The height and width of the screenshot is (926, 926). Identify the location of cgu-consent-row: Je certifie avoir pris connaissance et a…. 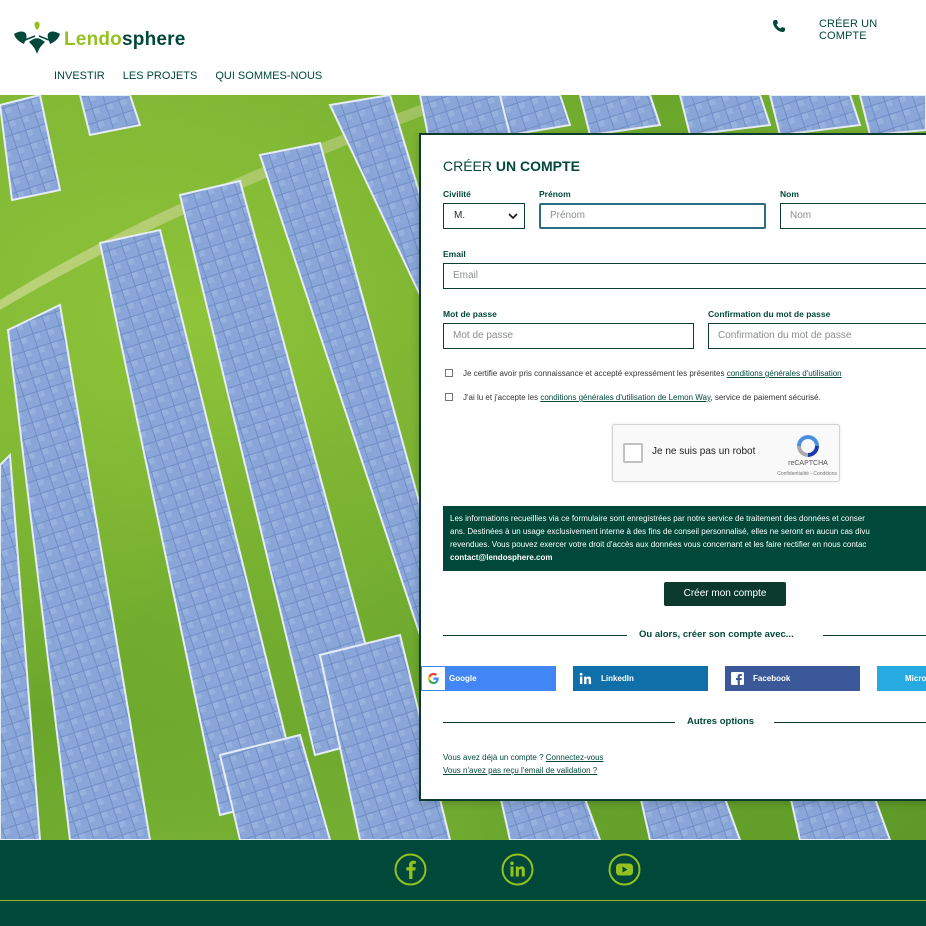
(643, 373).